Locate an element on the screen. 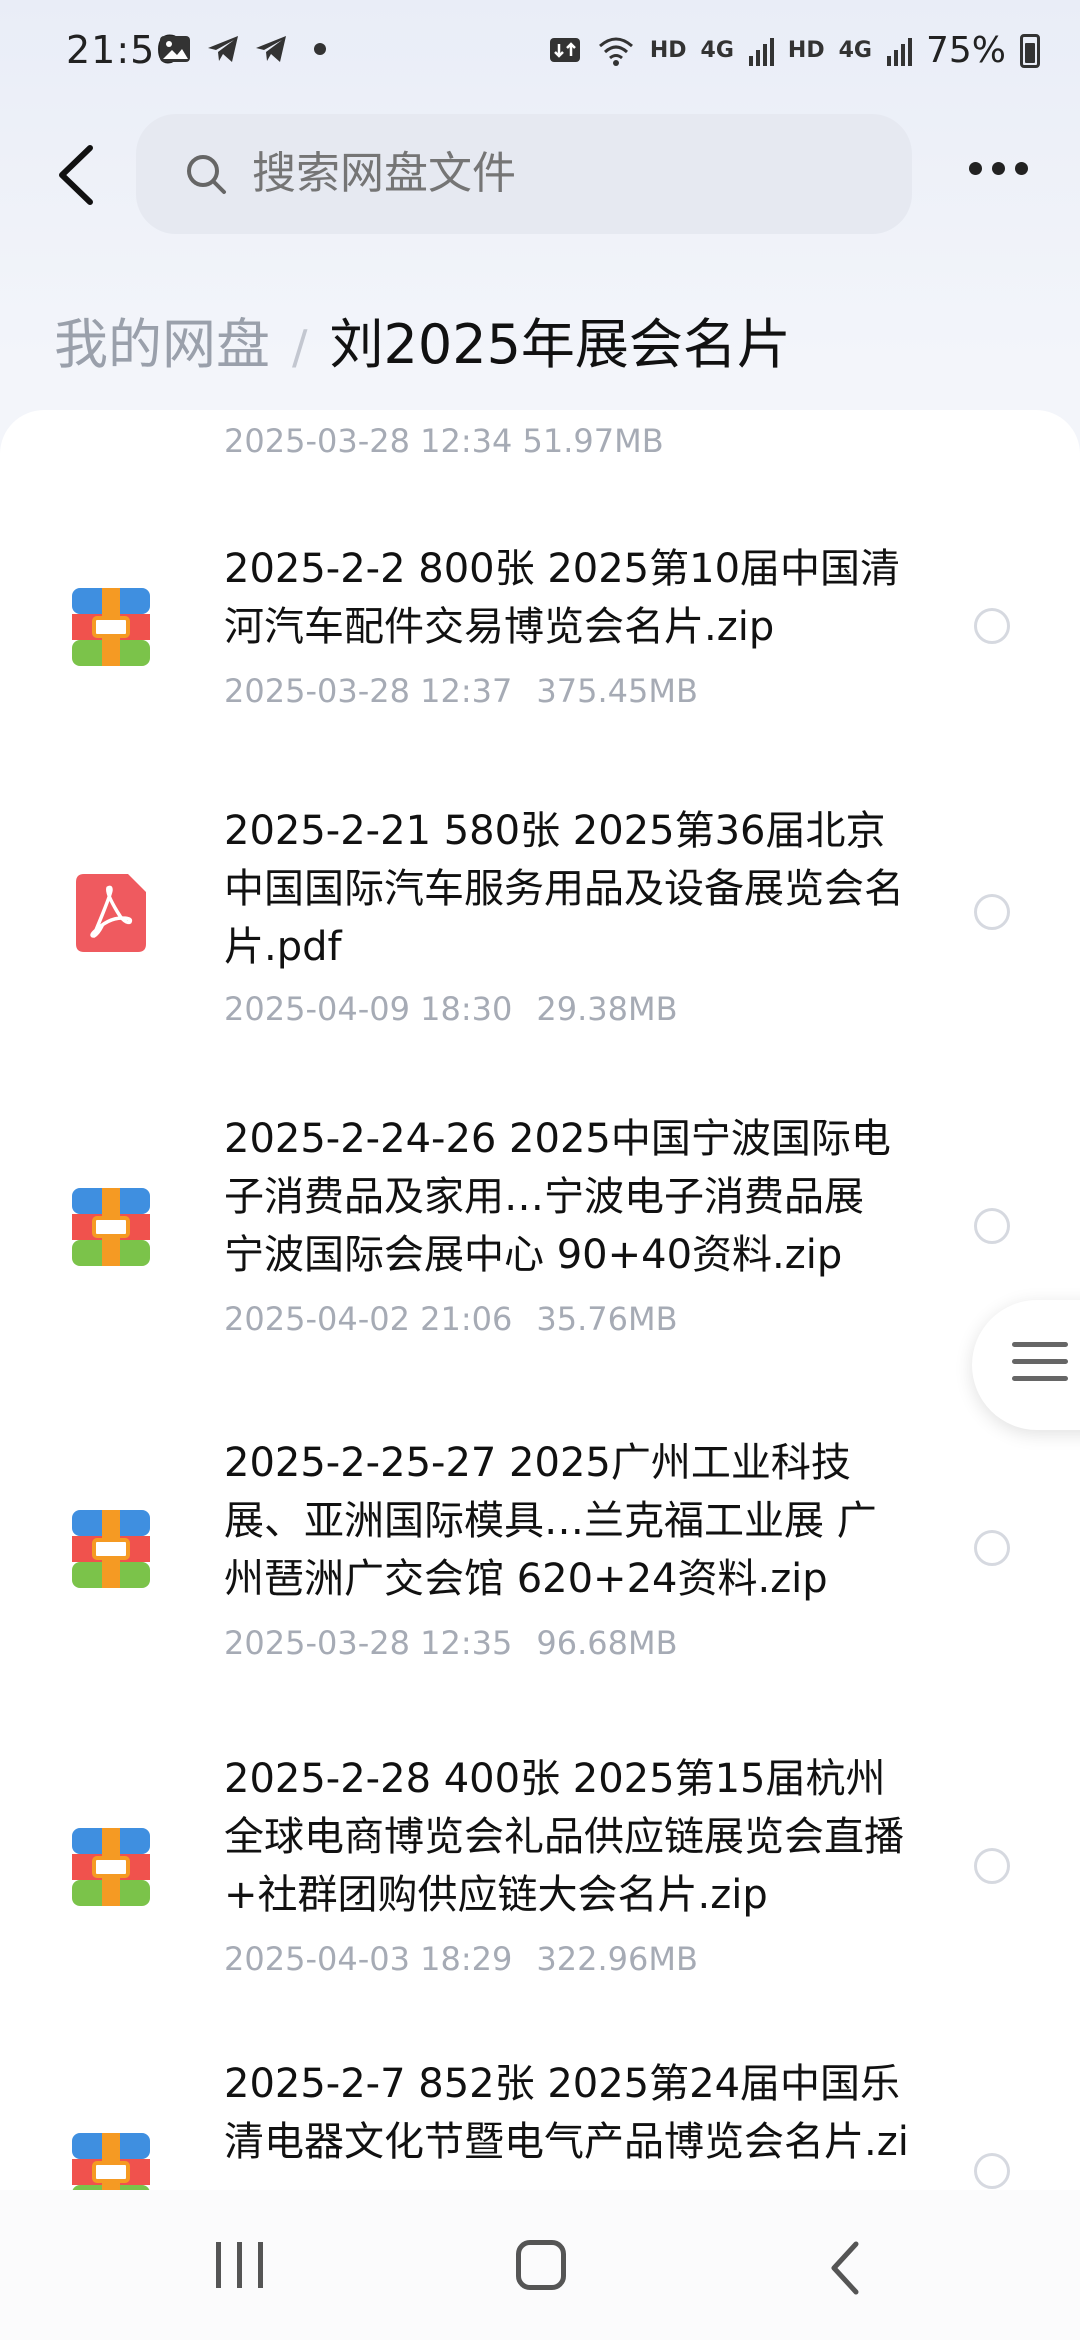 The width and height of the screenshot is (1080, 2340). file-meta: 2025-04-02 21:06 35.76MB is located at coordinates (451, 1319).